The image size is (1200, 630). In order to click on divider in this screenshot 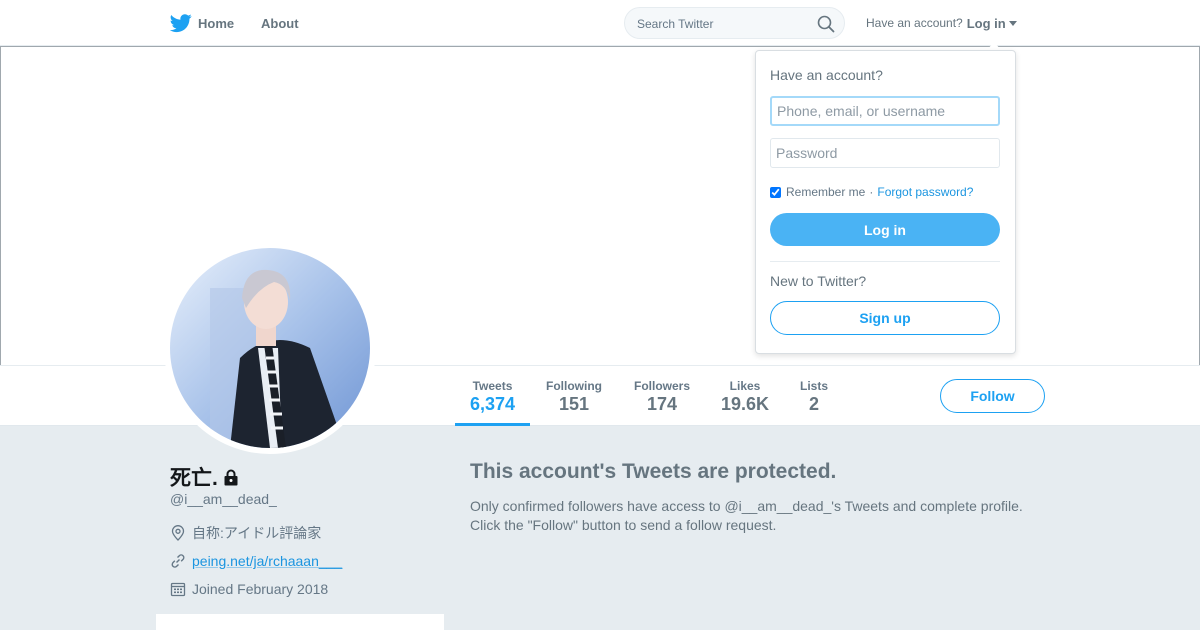, I will do `click(885, 261)`.